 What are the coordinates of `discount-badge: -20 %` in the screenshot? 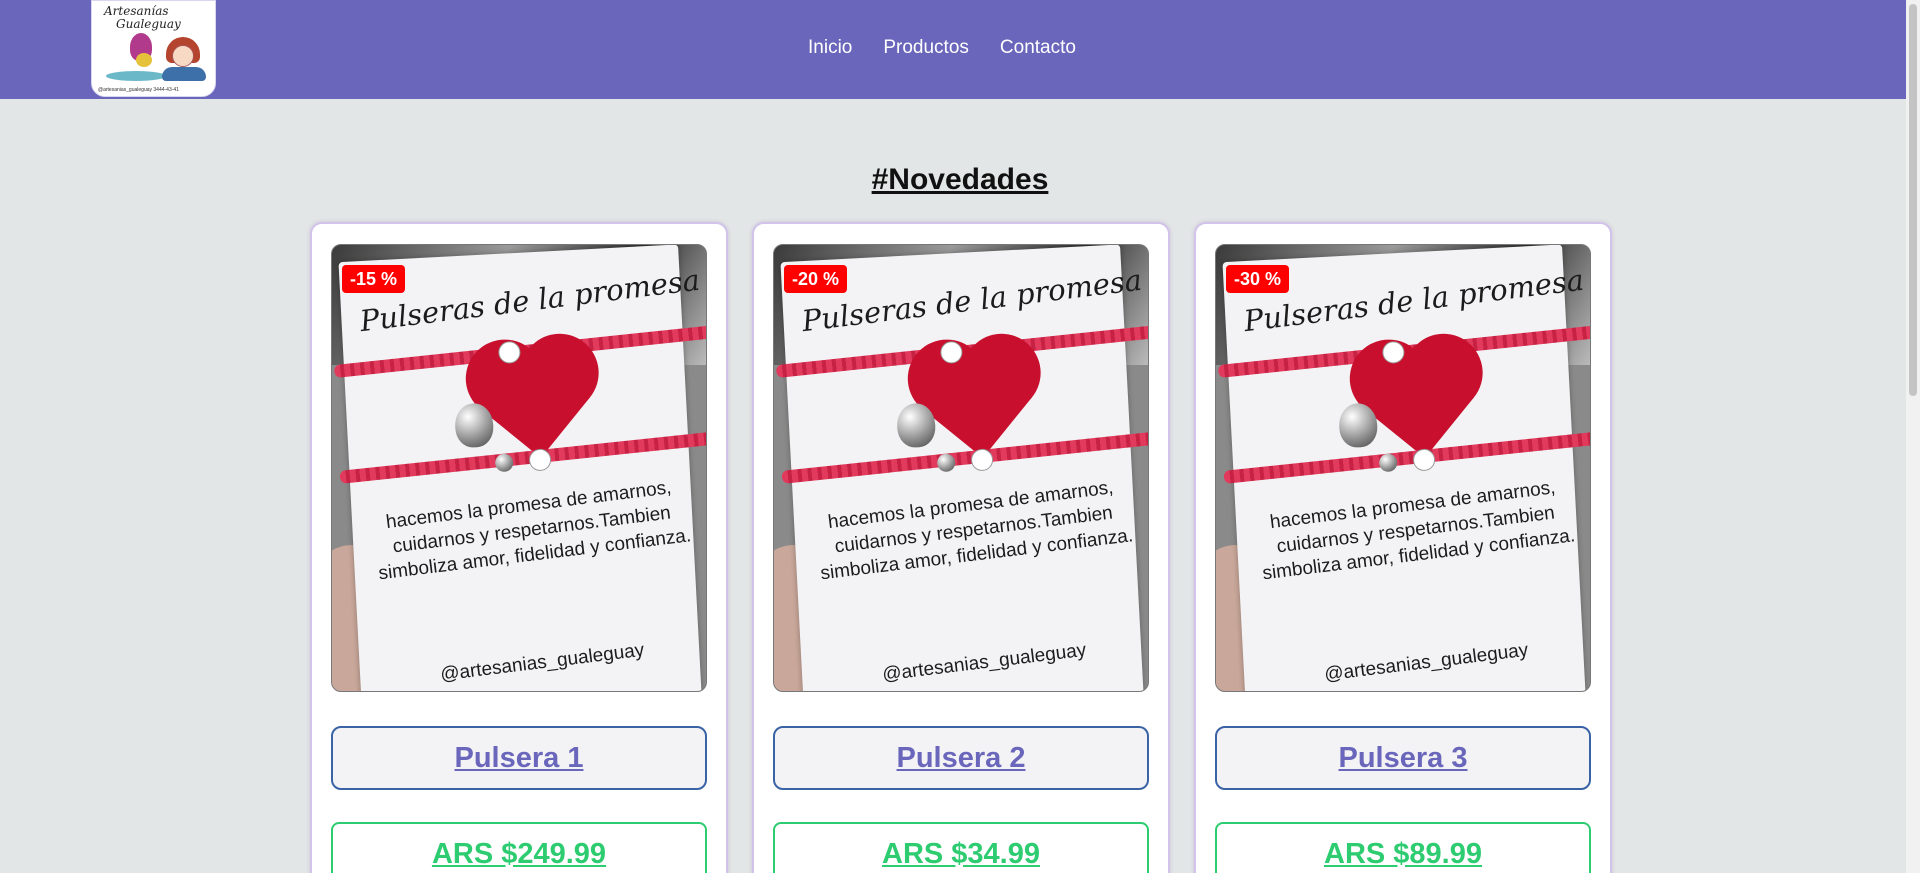 It's located at (816, 279).